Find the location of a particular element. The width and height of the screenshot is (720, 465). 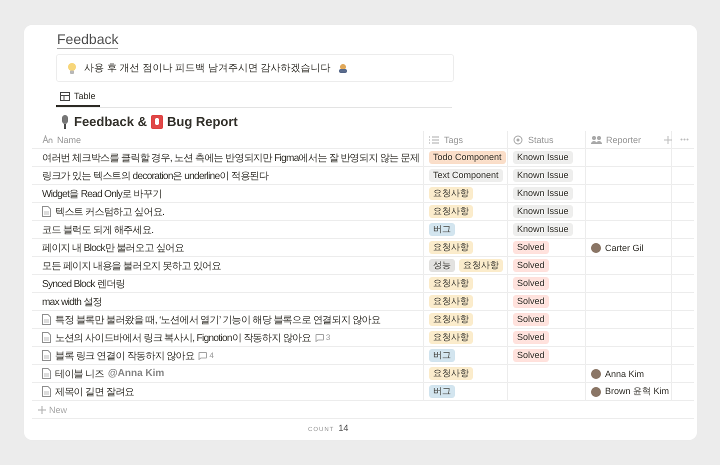

row-title: max width 설정 is located at coordinates (72, 301).